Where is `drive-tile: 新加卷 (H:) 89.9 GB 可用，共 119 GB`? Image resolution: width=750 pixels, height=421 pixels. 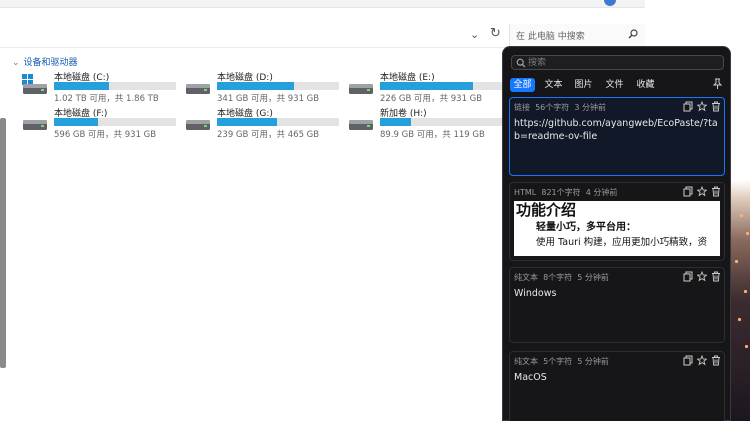
drive-tile: 新加卷 (H:) 89.9 GB 可用，共 119 GB is located at coordinates (428, 123).